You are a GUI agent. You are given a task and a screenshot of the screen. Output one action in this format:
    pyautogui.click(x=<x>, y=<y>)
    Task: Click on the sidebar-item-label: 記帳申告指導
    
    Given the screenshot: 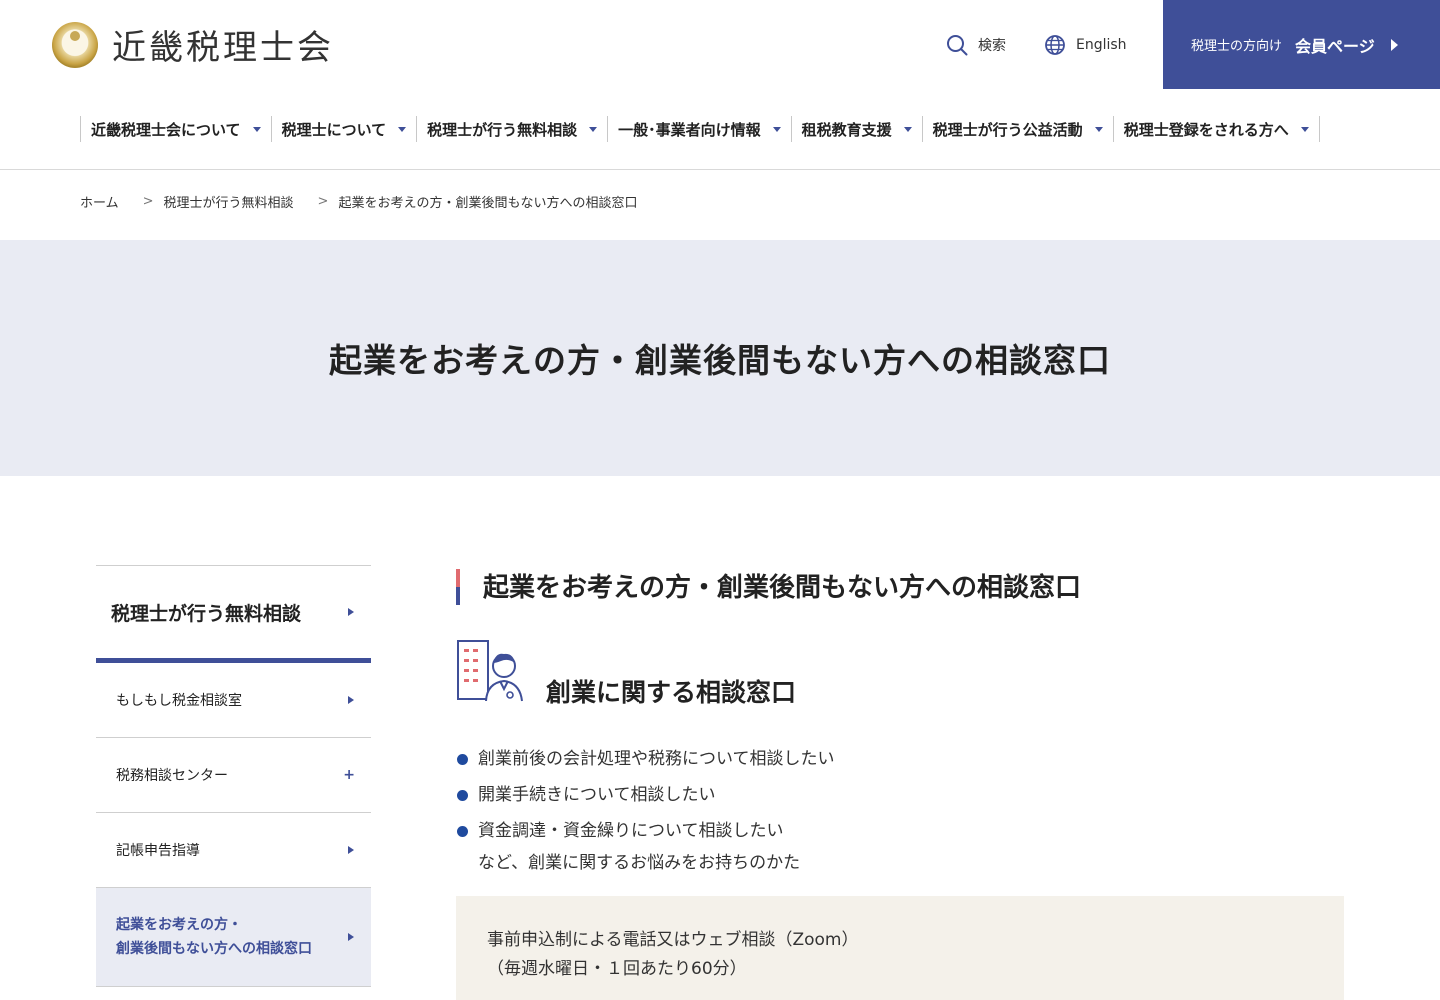 What is the action you would take?
    pyautogui.click(x=158, y=851)
    